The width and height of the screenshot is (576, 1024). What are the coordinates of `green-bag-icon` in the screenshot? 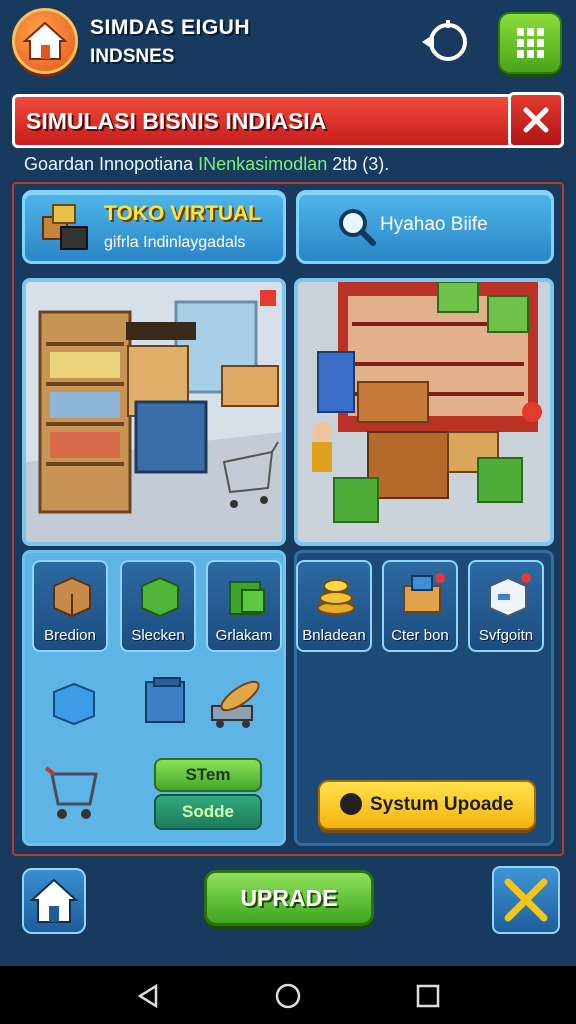 It's located at (247, 598).